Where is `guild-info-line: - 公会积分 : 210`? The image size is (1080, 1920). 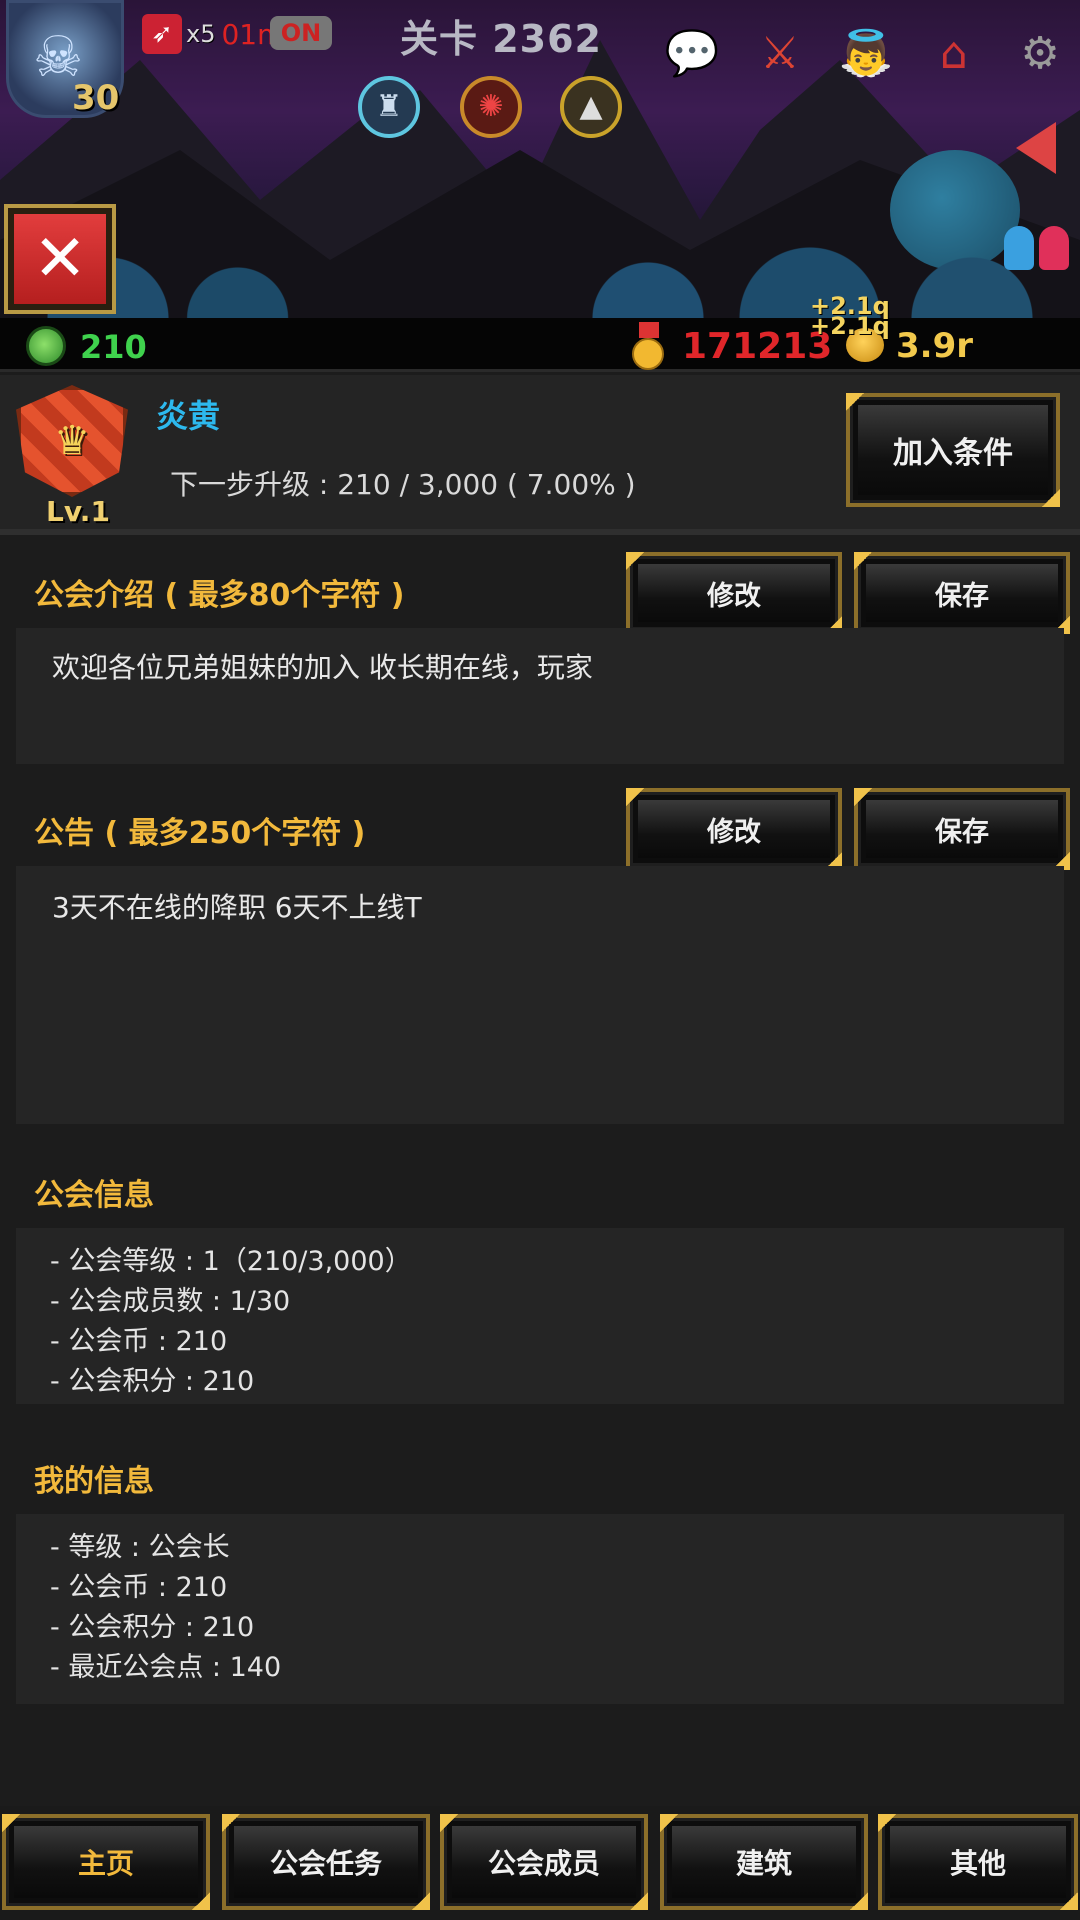
guild-info-line: - 公会积分 : 210 is located at coordinates (152, 1381).